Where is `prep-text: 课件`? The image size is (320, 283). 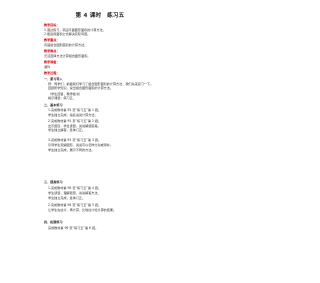 prep-text: 课件 is located at coordinates (47, 67).